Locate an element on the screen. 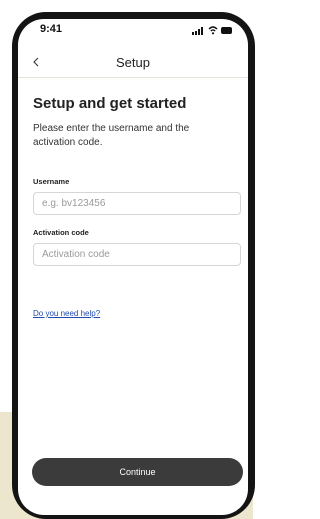 The height and width of the screenshot is (519, 320). heading: Setup and get started is located at coordinates (110, 103).